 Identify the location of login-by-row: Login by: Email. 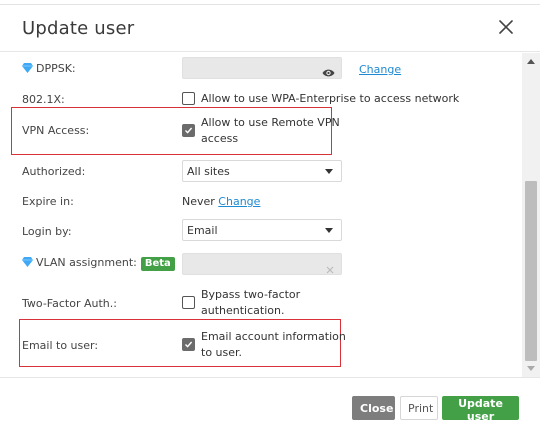
(261, 230).